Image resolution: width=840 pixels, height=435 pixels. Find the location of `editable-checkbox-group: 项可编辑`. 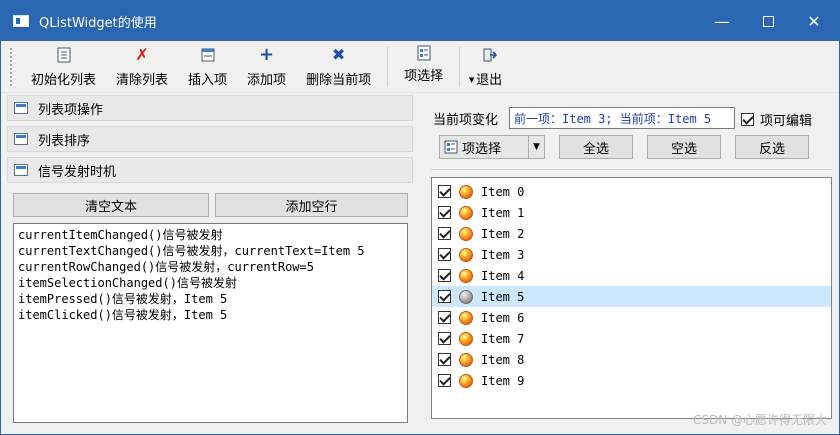

editable-checkbox-group: 项可编辑 is located at coordinates (776, 119).